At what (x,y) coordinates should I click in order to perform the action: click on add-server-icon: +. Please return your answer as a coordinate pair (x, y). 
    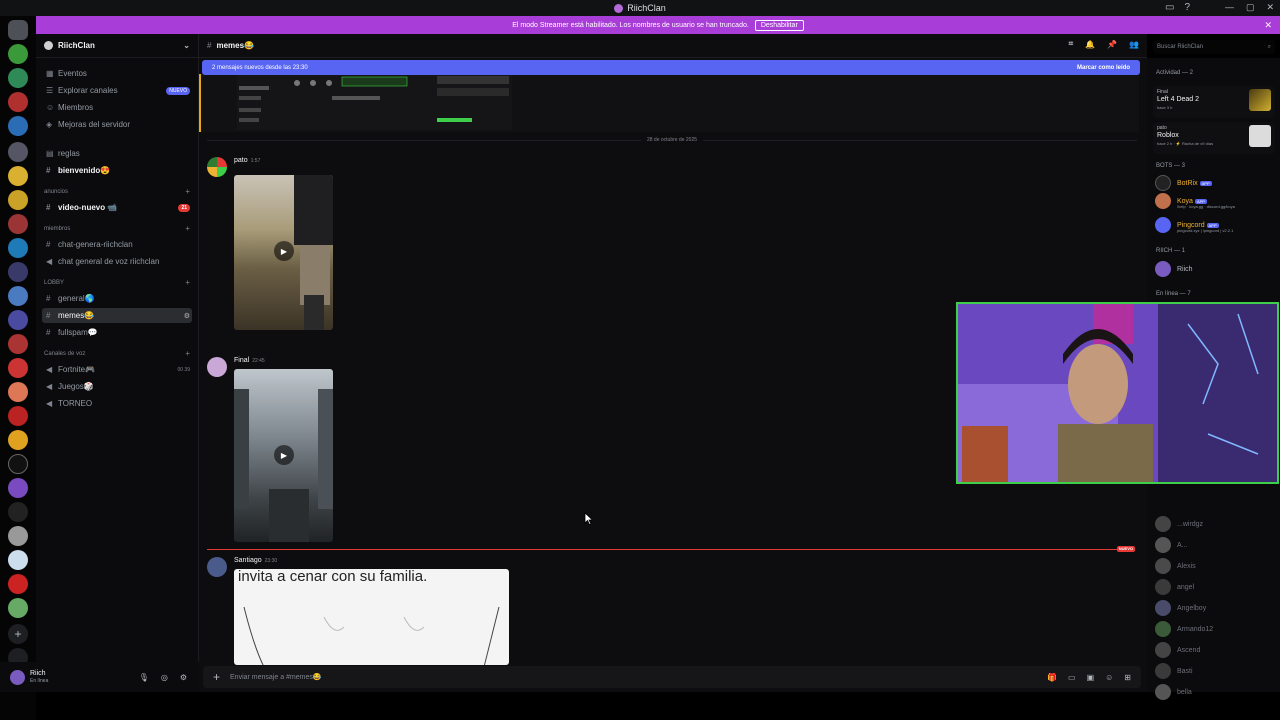
    Looking at the image, I should click on (18, 634).